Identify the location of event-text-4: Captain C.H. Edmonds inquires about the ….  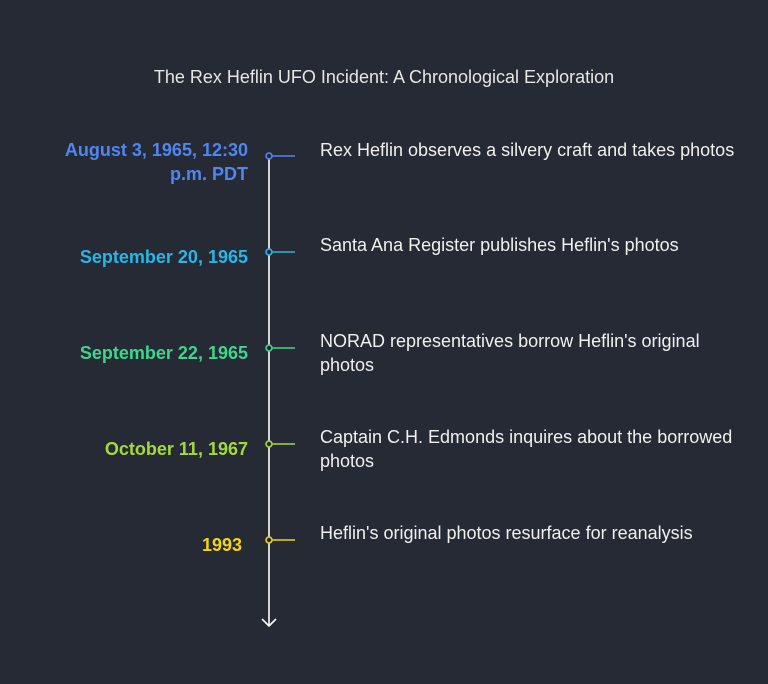
(526, 449).